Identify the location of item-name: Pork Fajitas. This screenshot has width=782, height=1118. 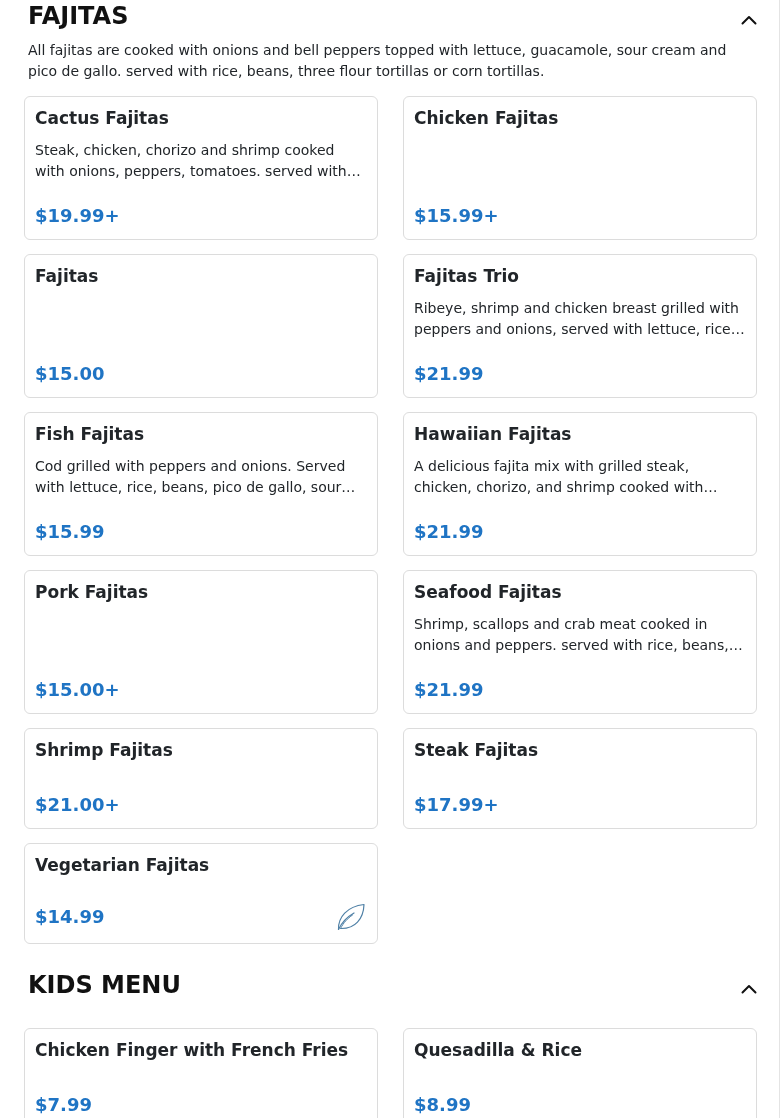
(92, 591).